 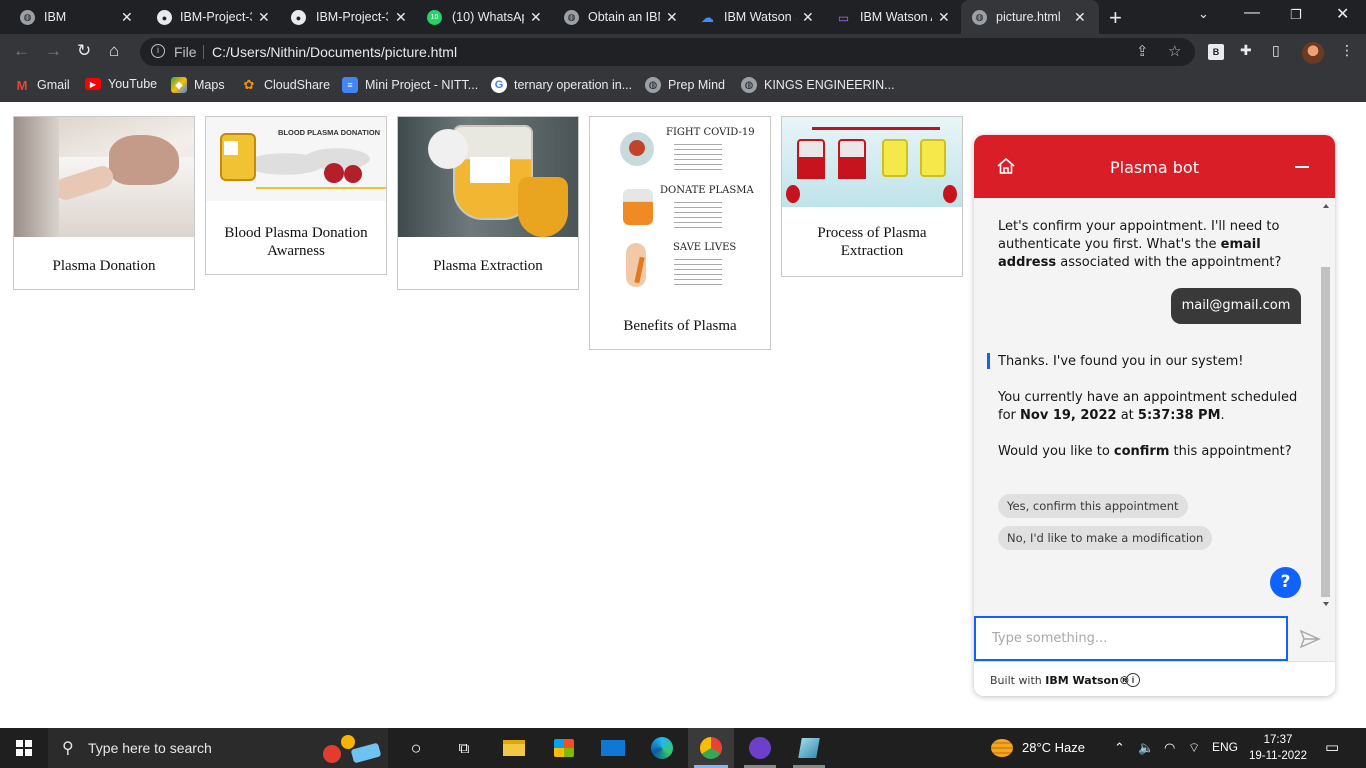 I want to click on side-panel-icon: ▯, so click(x=1276, y=50).